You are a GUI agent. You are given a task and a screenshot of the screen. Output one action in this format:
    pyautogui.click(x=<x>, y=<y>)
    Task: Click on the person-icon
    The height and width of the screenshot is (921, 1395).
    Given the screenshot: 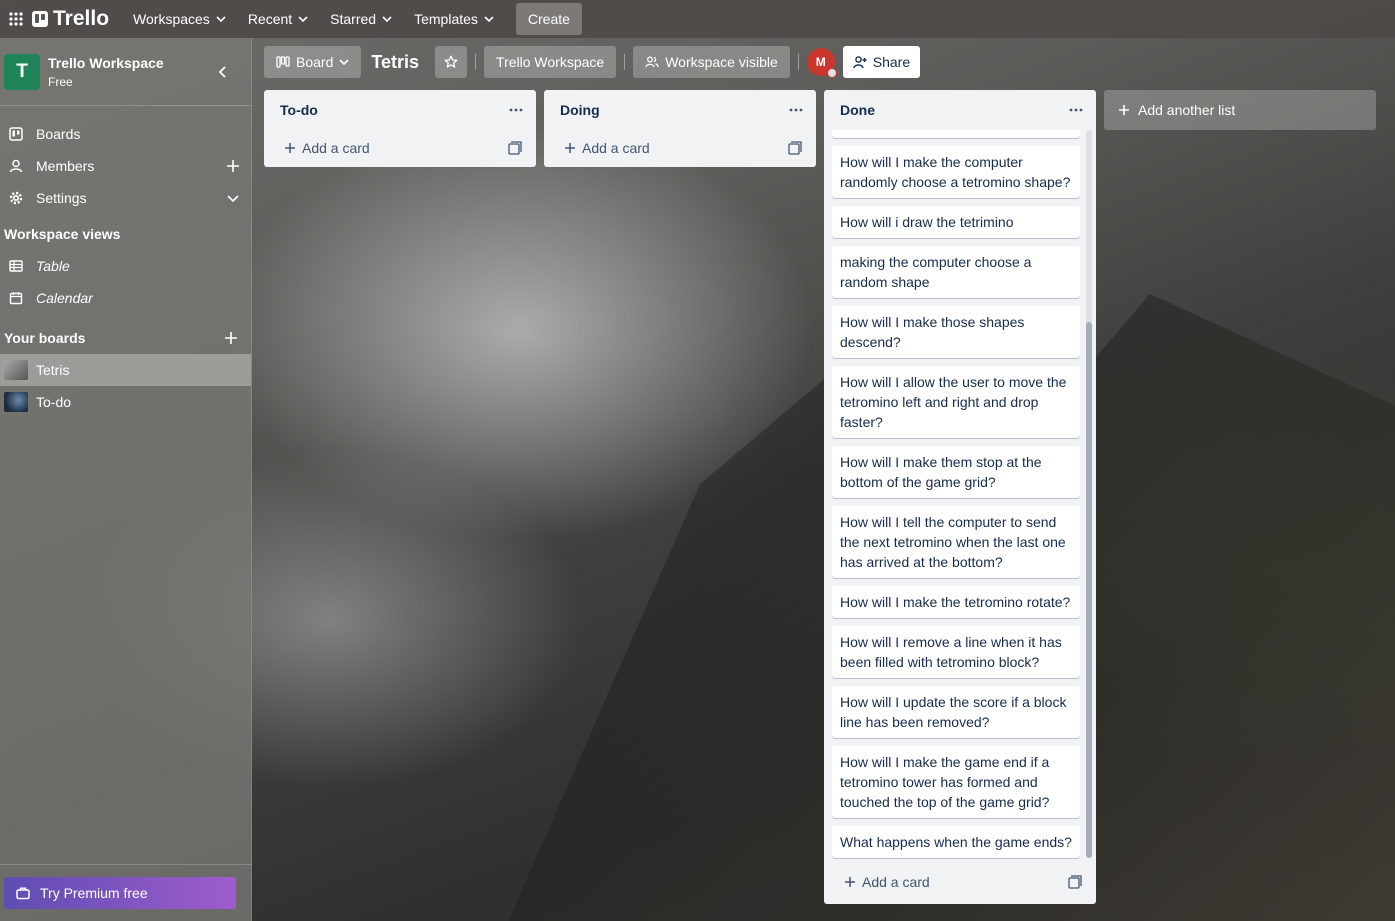 What is the action you would take?
    pyautogui.click(x=16, y=166)
    